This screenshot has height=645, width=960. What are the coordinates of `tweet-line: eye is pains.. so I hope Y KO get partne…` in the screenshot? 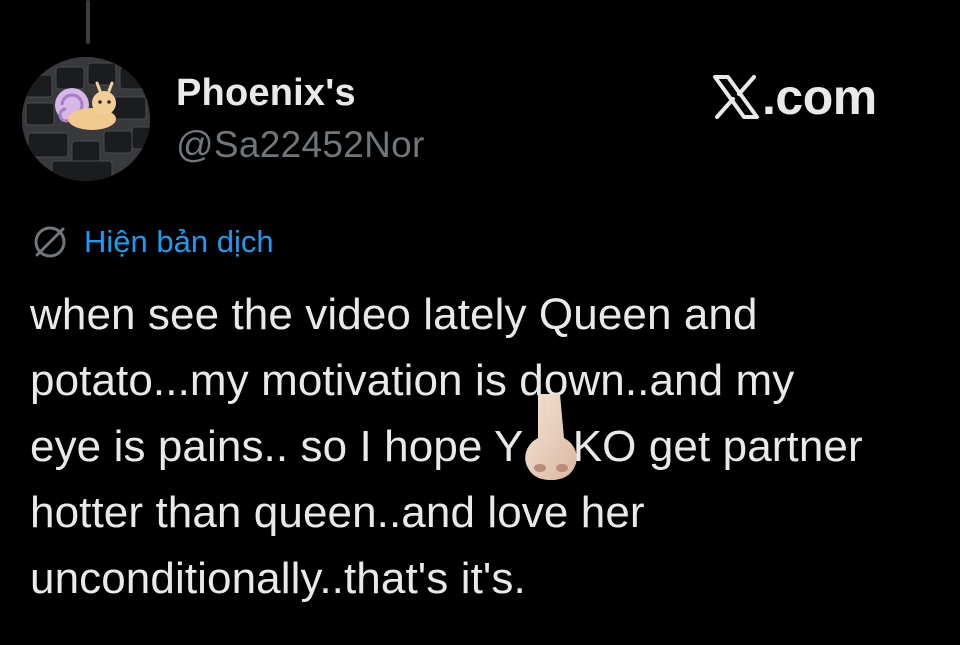 It's located at (446, 446).